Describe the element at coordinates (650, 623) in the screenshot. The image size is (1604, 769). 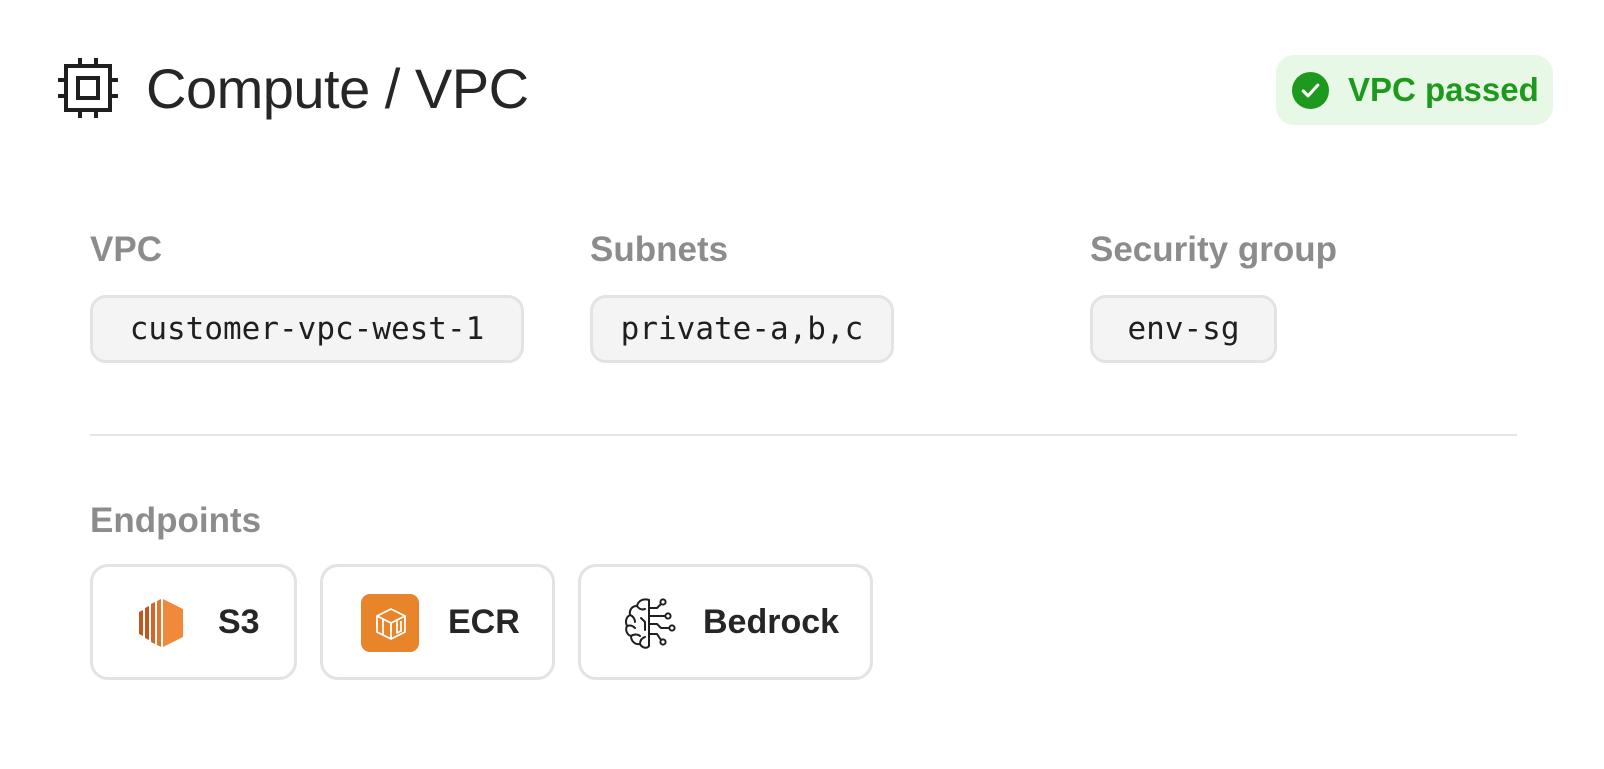
I see `aws-bedrock-brain-icon` at that location.